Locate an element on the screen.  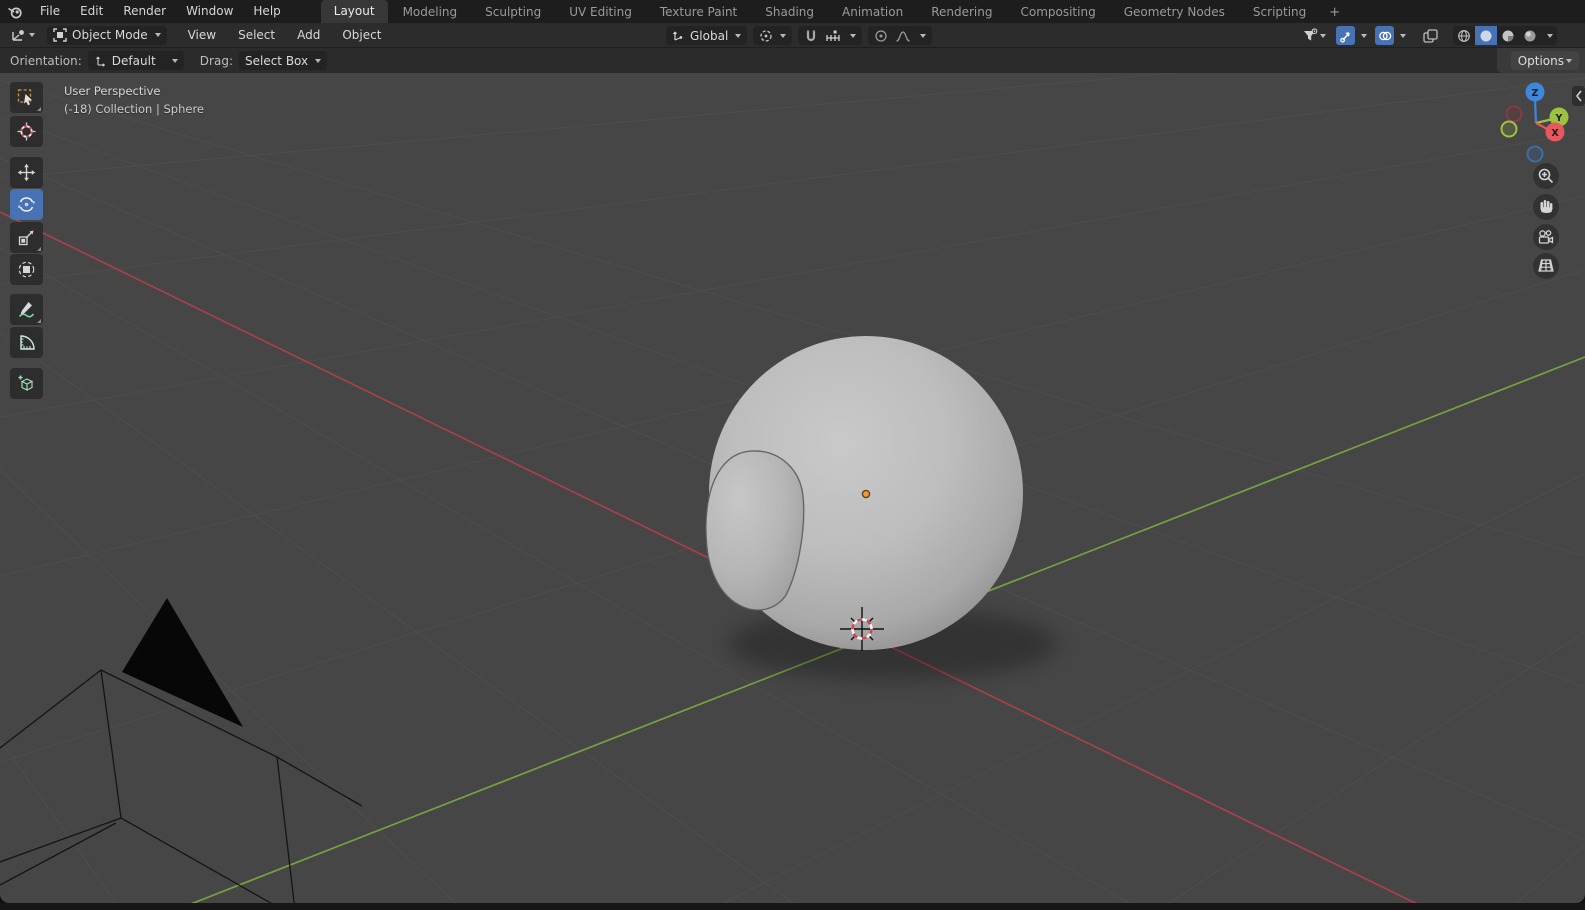
tool-cursor is located at coordinates (26, 131).